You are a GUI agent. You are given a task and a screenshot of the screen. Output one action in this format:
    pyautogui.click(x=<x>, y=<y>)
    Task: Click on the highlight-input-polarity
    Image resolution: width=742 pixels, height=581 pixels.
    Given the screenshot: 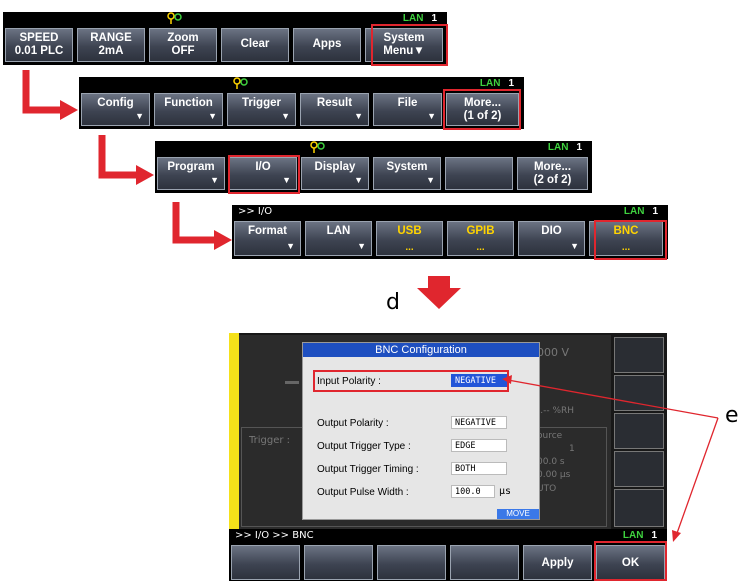 What is the action you would take?
    pyautogui.click(x=411, y=381)
    